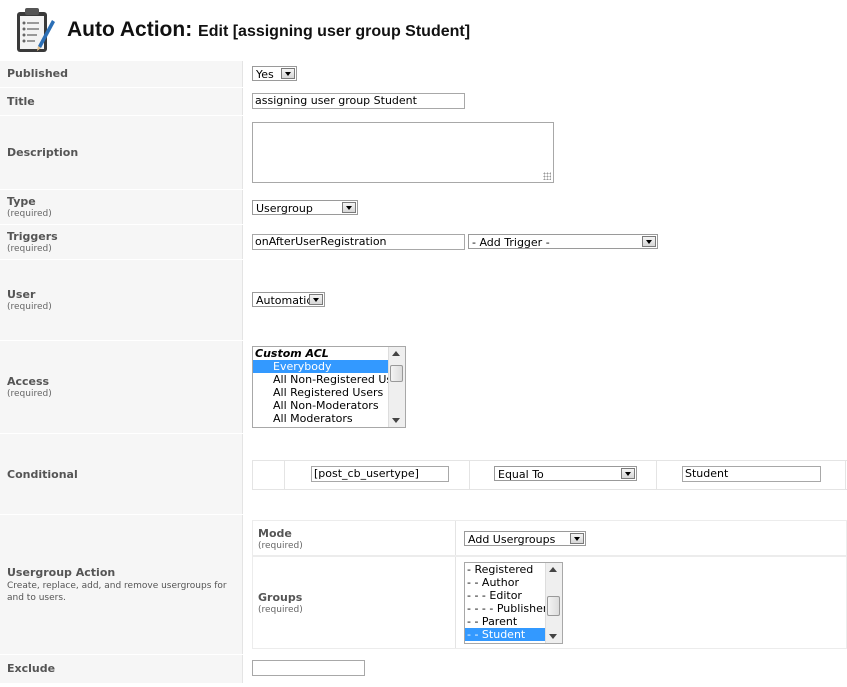 Image resolution: width=847 pixels, height=687 pixels. What do you see at coordinates (329, 379) in the screenshot?
I see `access-option: All Non-Registered Users` at bounding box center [329, 379].